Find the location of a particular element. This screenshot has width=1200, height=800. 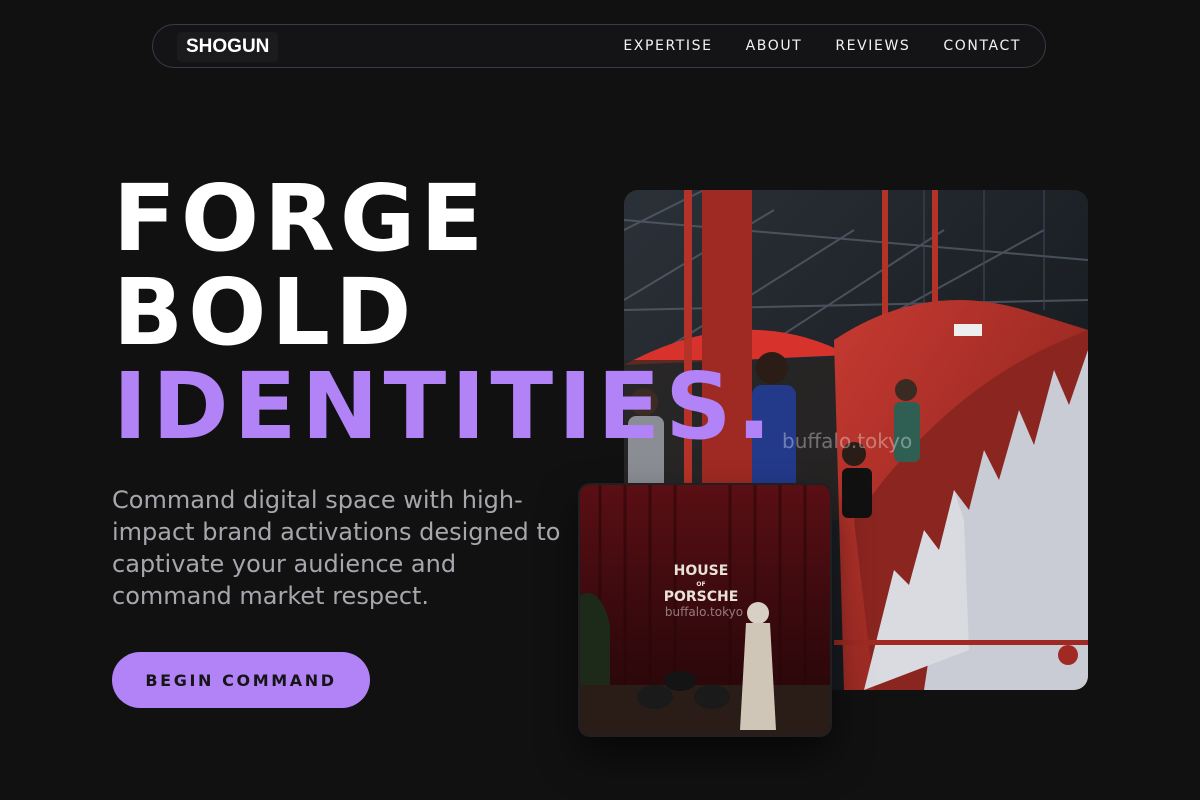

porsche-sign-line1: HOUSE is located at coordinates (701, 571).